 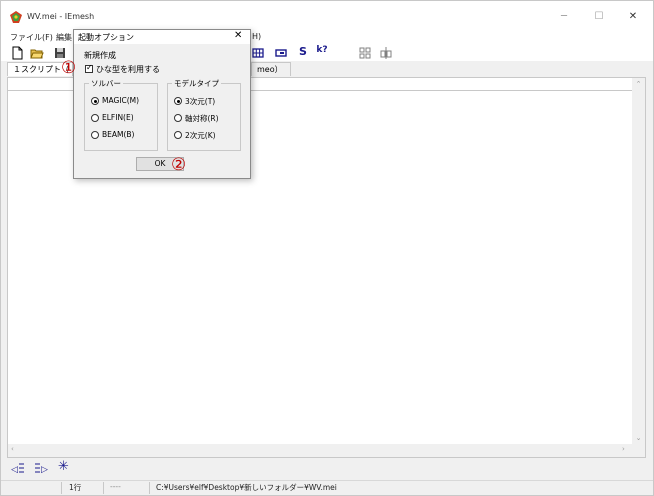 I want to click on menu-help: H), so click(x=256, y=36).